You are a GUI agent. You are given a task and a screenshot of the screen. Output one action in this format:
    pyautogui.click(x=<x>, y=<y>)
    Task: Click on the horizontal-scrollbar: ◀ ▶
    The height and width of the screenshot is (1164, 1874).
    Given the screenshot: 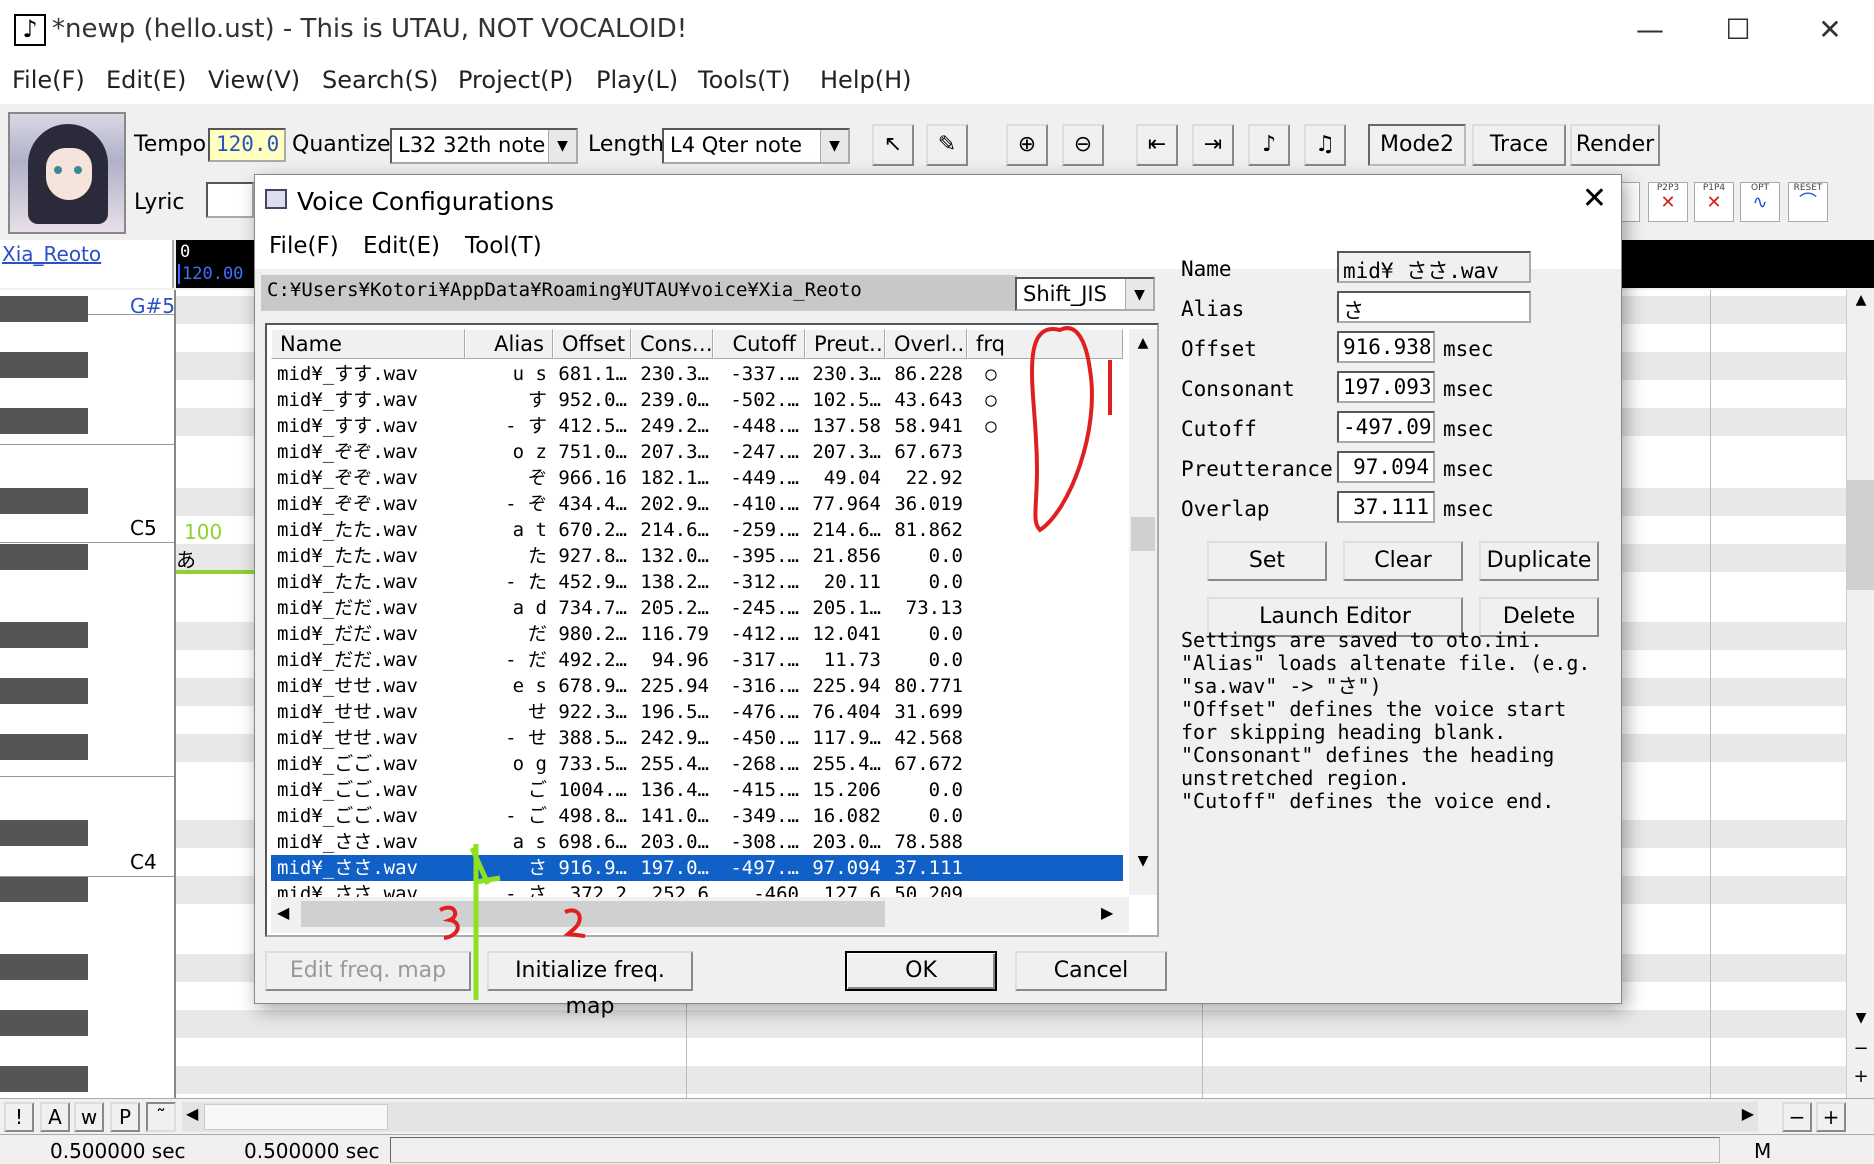 What is the action you would take?
    pyautogui.click(x=970, y=1117)
    